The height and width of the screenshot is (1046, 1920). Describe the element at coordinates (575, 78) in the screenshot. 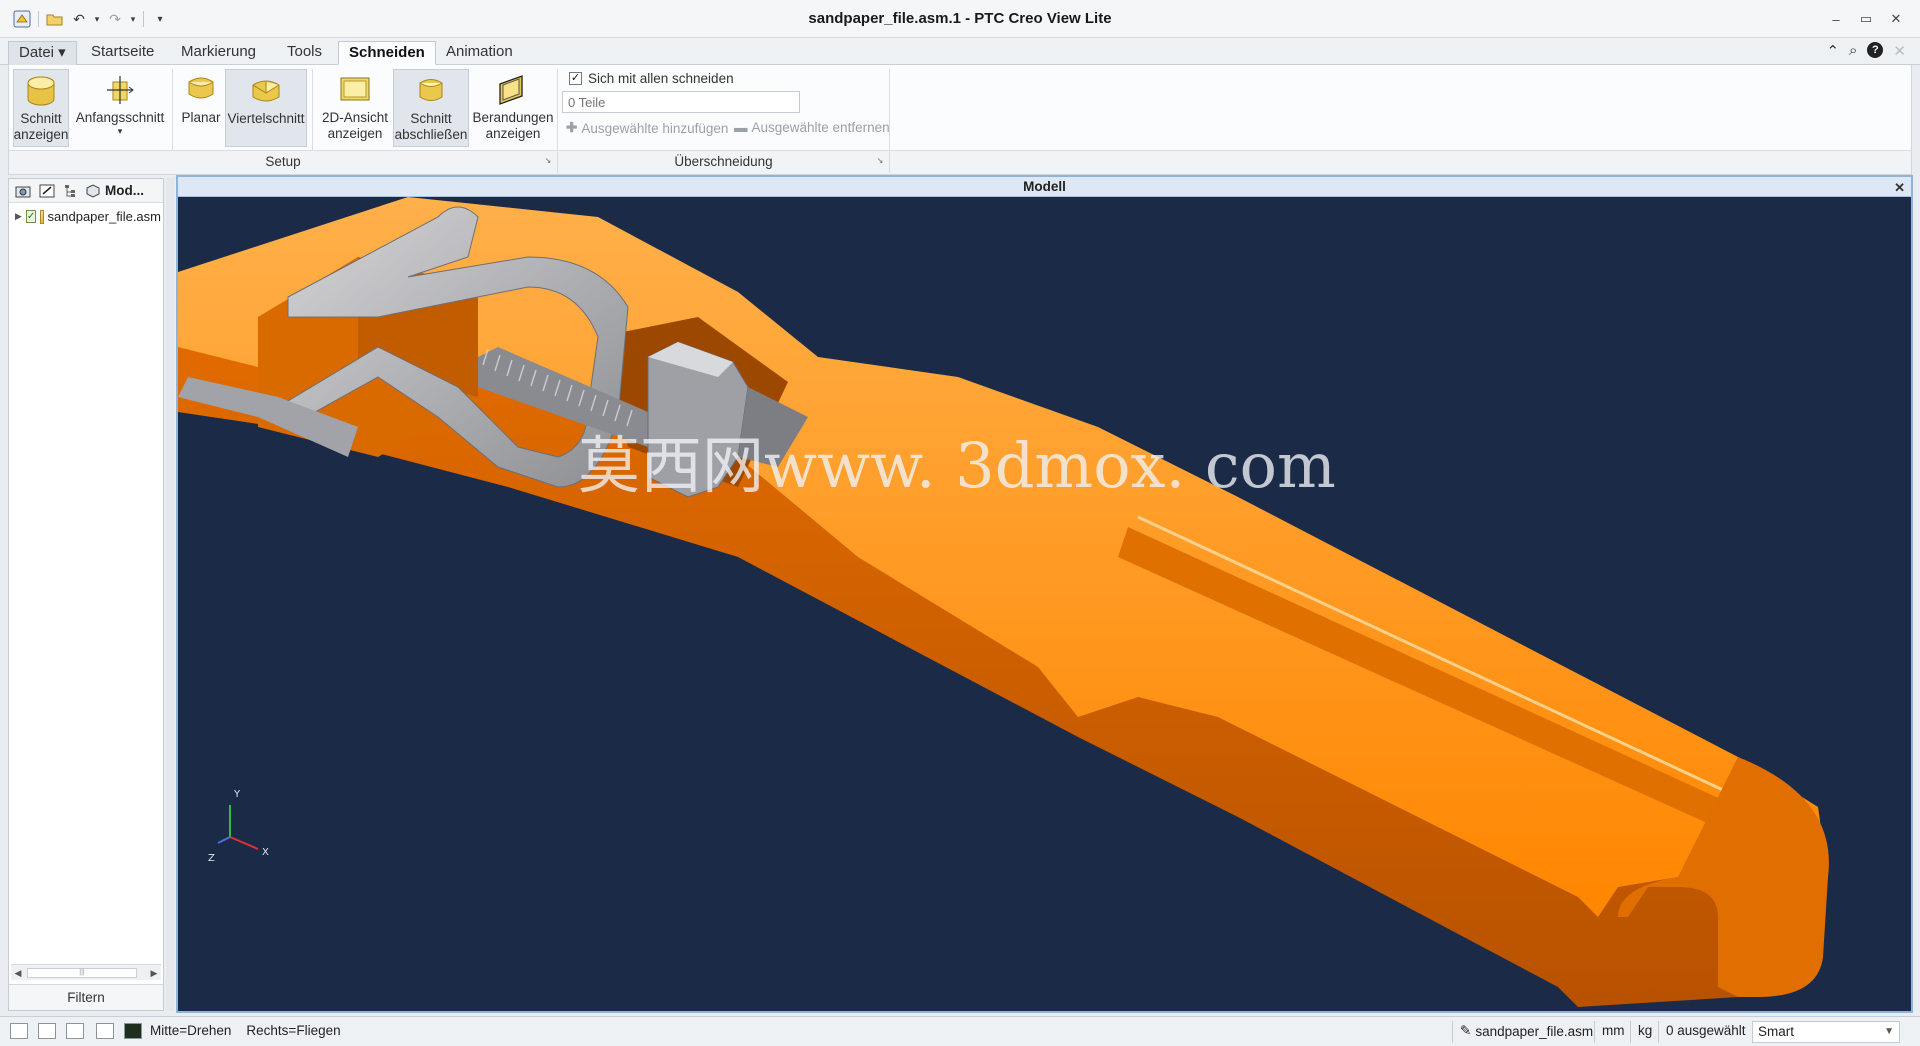

I see `intersect-all-checkbox: ✓` at that location.